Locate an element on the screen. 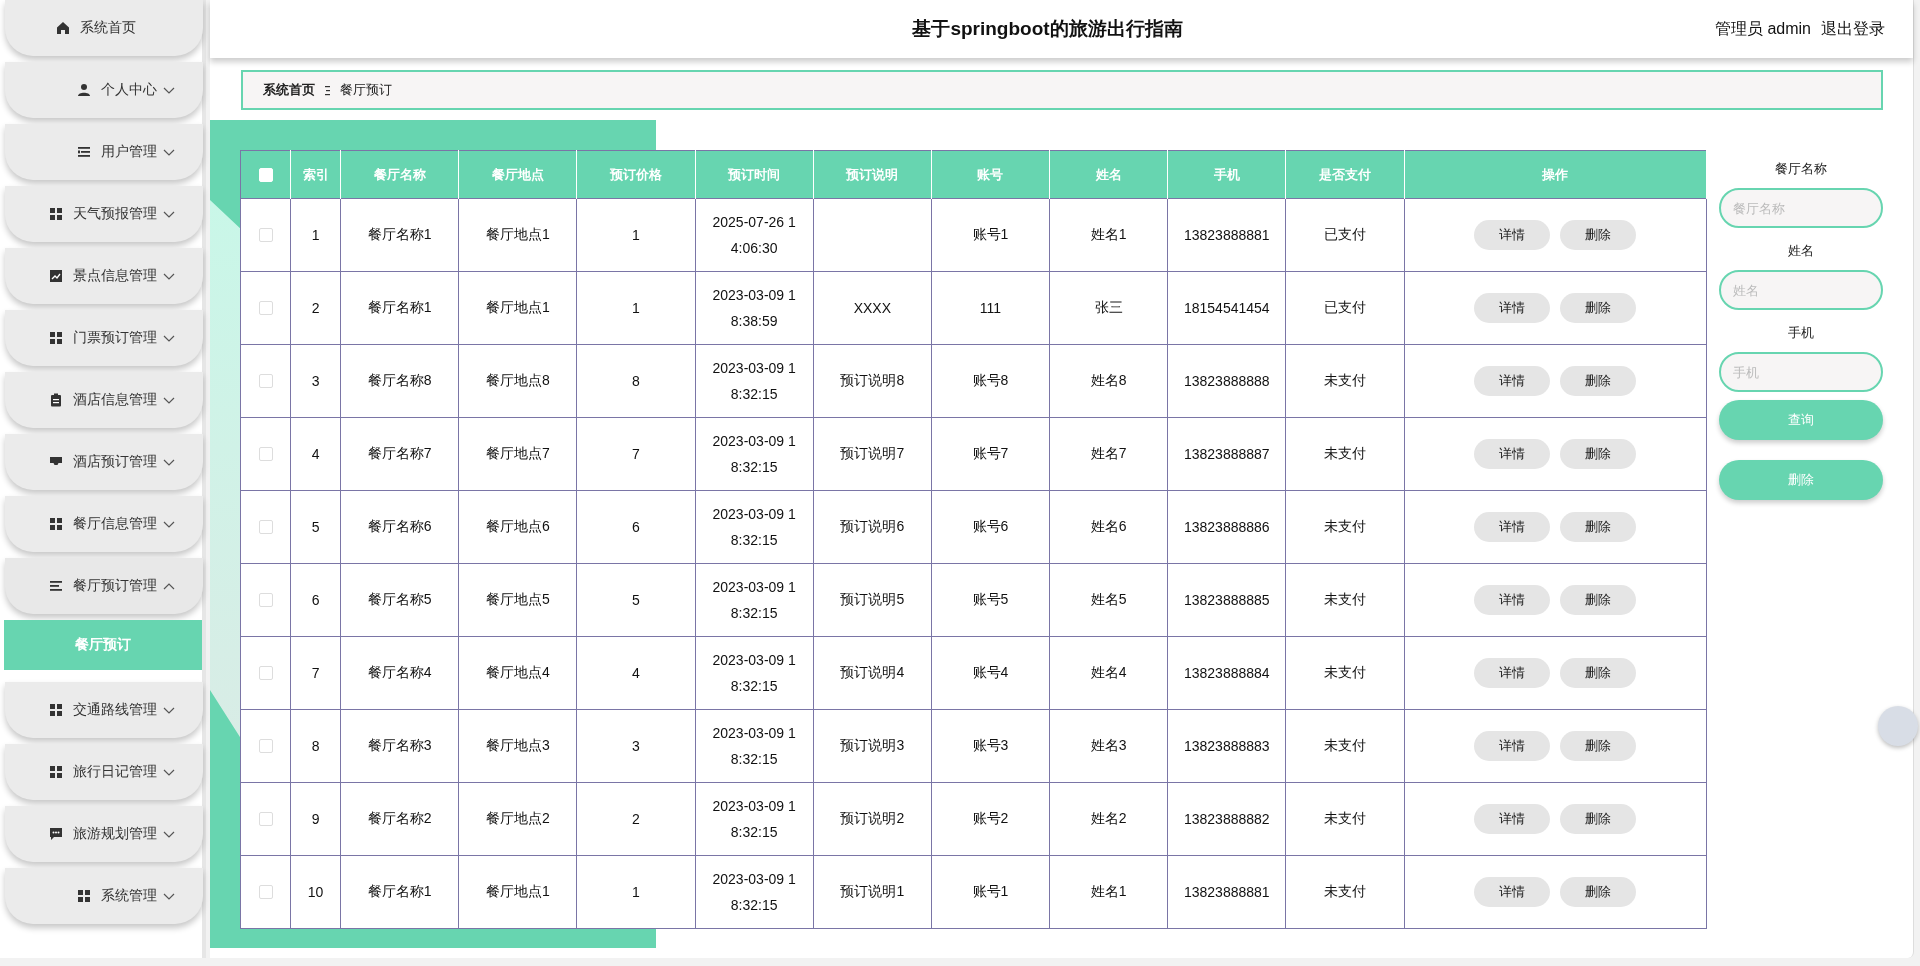 Image resolution: width=1920 pixels, height=966 pixels. table-cell: 账号1 is located at coordinates (990, 234).